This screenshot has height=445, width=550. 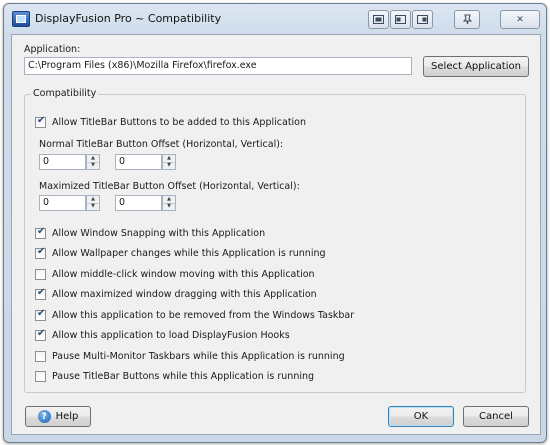 I want to click on window-layout-icon, so click(x=378, y=19).